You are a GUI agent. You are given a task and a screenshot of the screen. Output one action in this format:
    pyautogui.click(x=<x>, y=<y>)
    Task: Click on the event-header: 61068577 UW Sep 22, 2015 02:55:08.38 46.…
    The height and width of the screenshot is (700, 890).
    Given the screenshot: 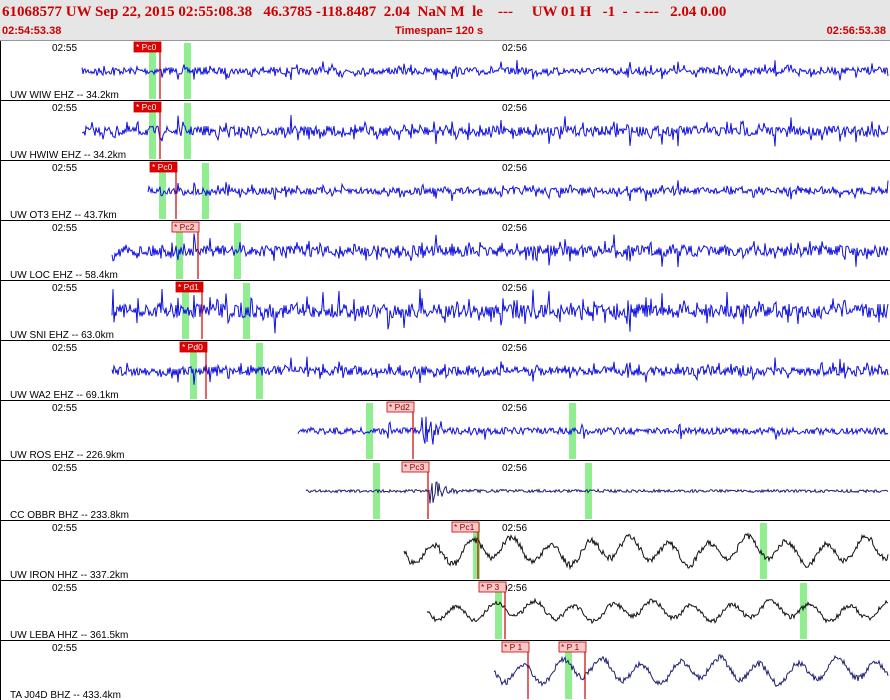 What is the action you would take?
    pyautogui.click(x=445, y=20)
    